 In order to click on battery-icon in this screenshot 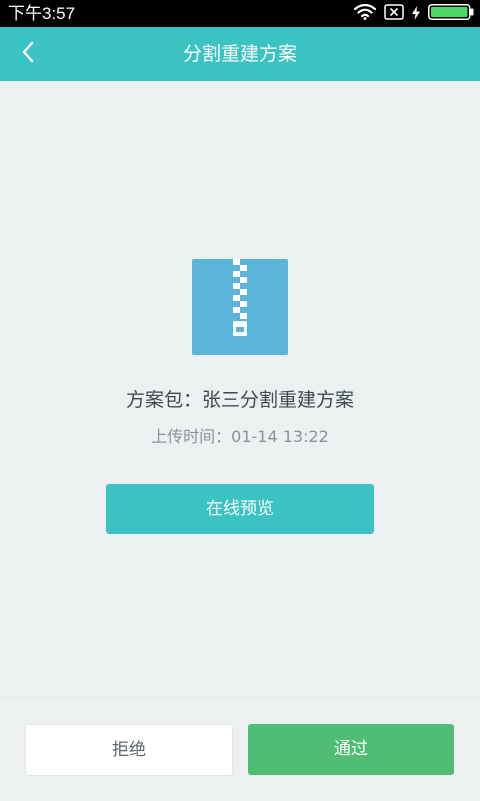, I will do `click(451, 14)`.